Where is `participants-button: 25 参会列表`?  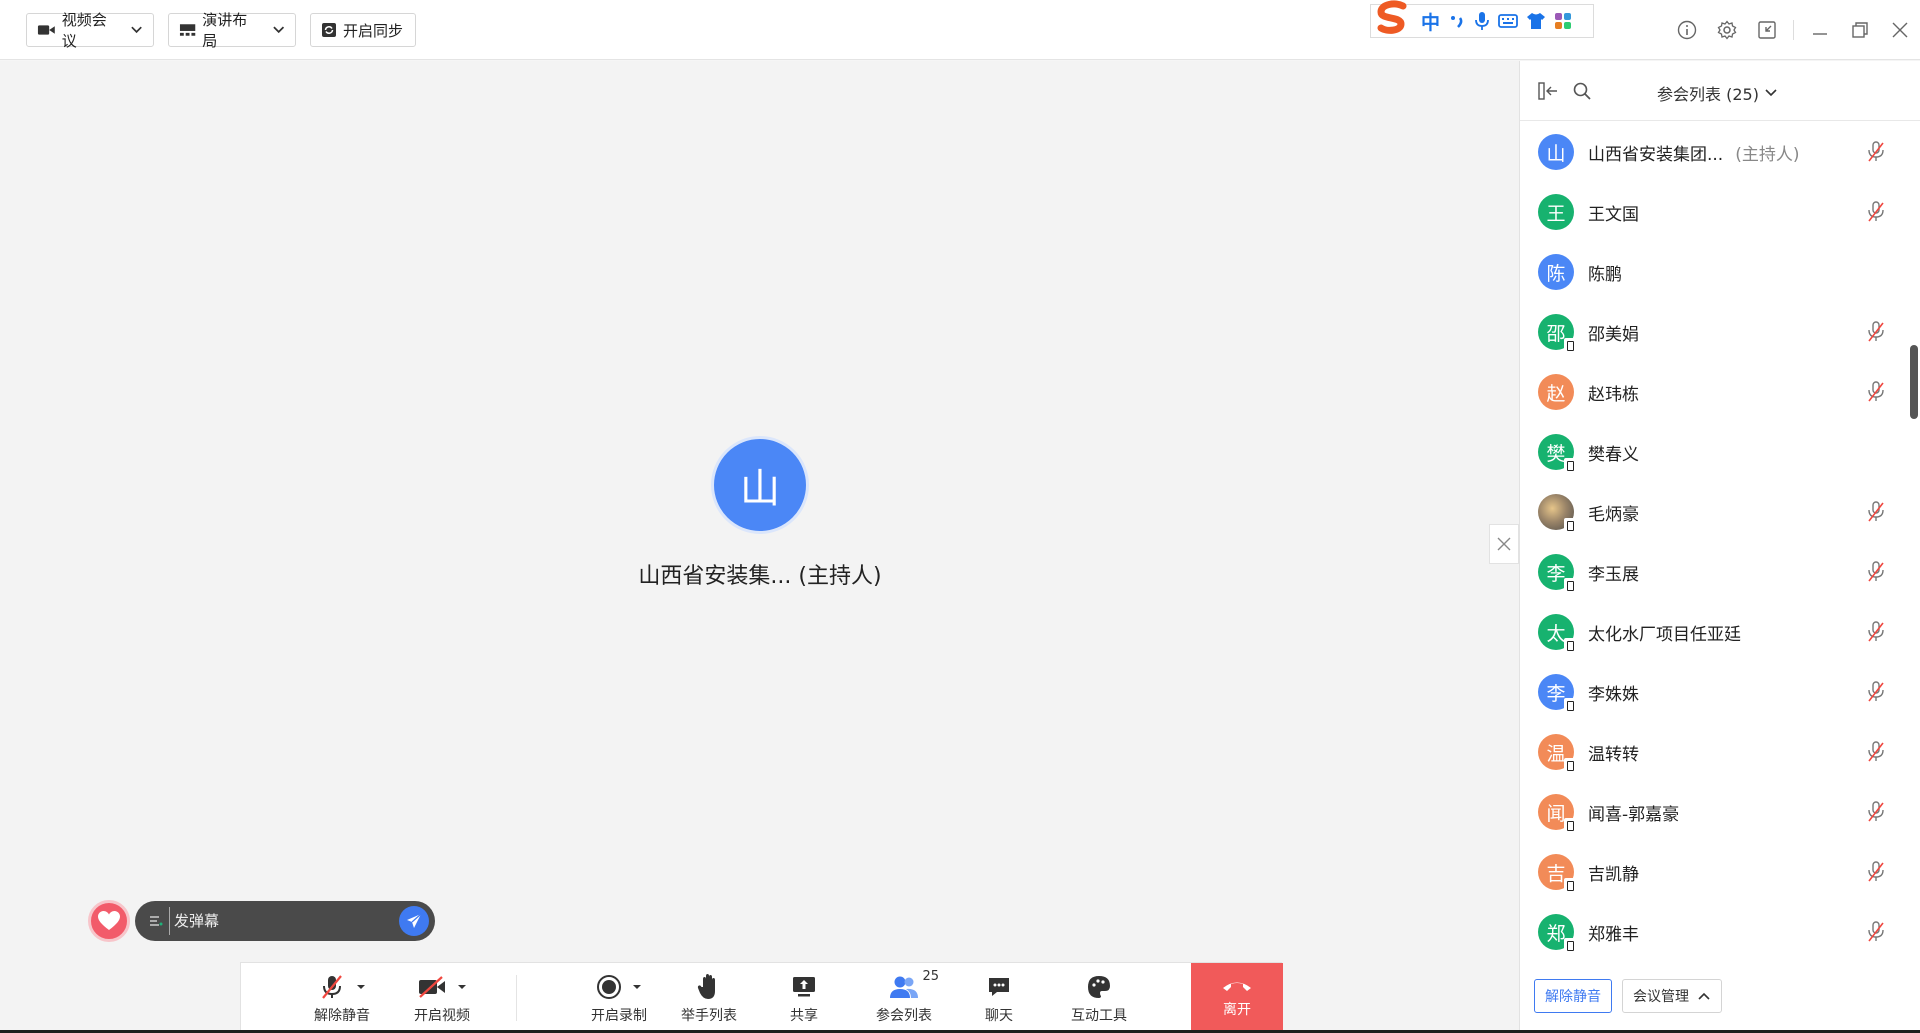 participants-button: 25 参会列表 is located at coordinates (904, 998).